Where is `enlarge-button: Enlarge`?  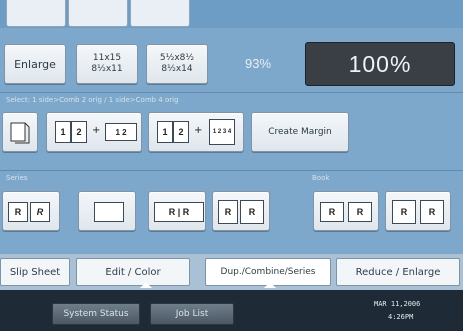
enlarge-button: Enlarge is located at coordinates (35, 64).